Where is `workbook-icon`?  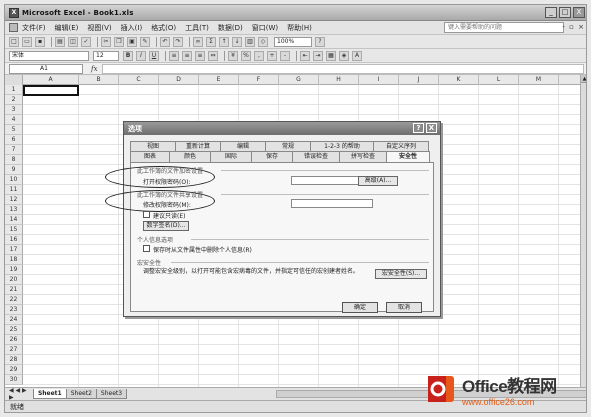
workbook-icon is located at coordinates (13, 27).